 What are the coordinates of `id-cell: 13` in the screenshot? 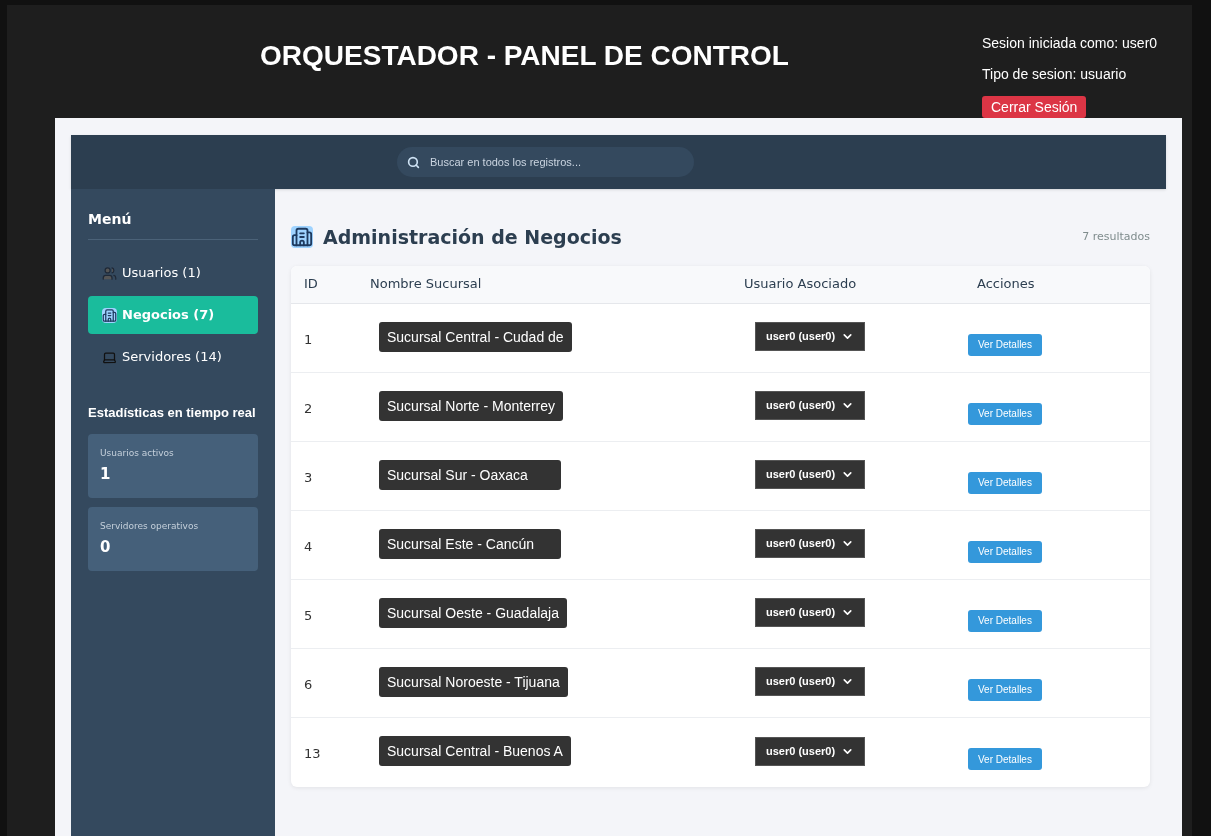 It's located at (312, 754).